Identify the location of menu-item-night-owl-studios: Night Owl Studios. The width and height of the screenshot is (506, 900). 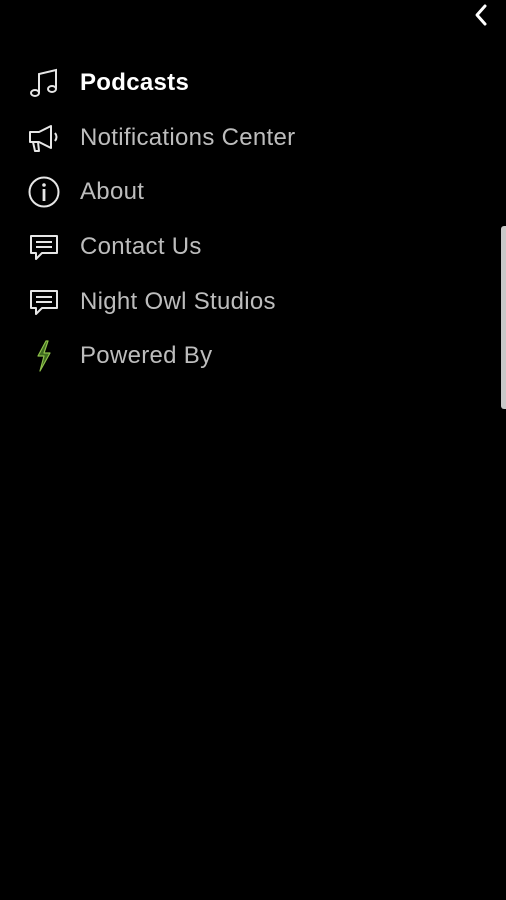
(240, 301).